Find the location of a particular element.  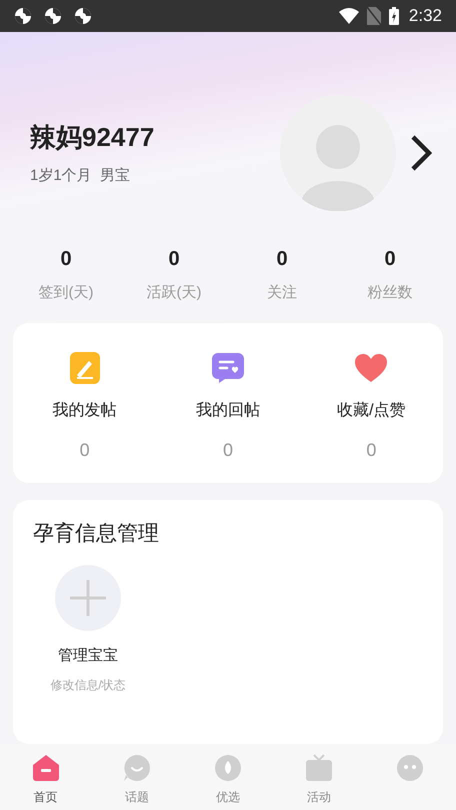

manage-baby-label: 管理宝宝 is located at coordinates (88, 656).